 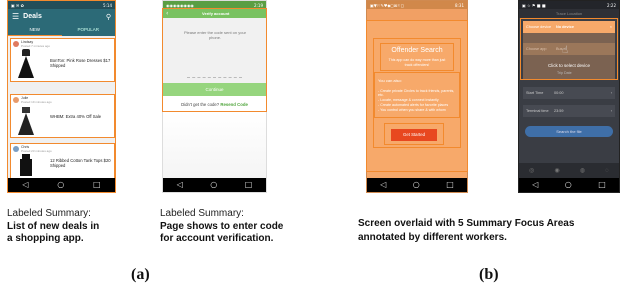 I want to click on status-icons-left: ◉◉◉◉◉◉◉◉, so click(x=180, y=5).